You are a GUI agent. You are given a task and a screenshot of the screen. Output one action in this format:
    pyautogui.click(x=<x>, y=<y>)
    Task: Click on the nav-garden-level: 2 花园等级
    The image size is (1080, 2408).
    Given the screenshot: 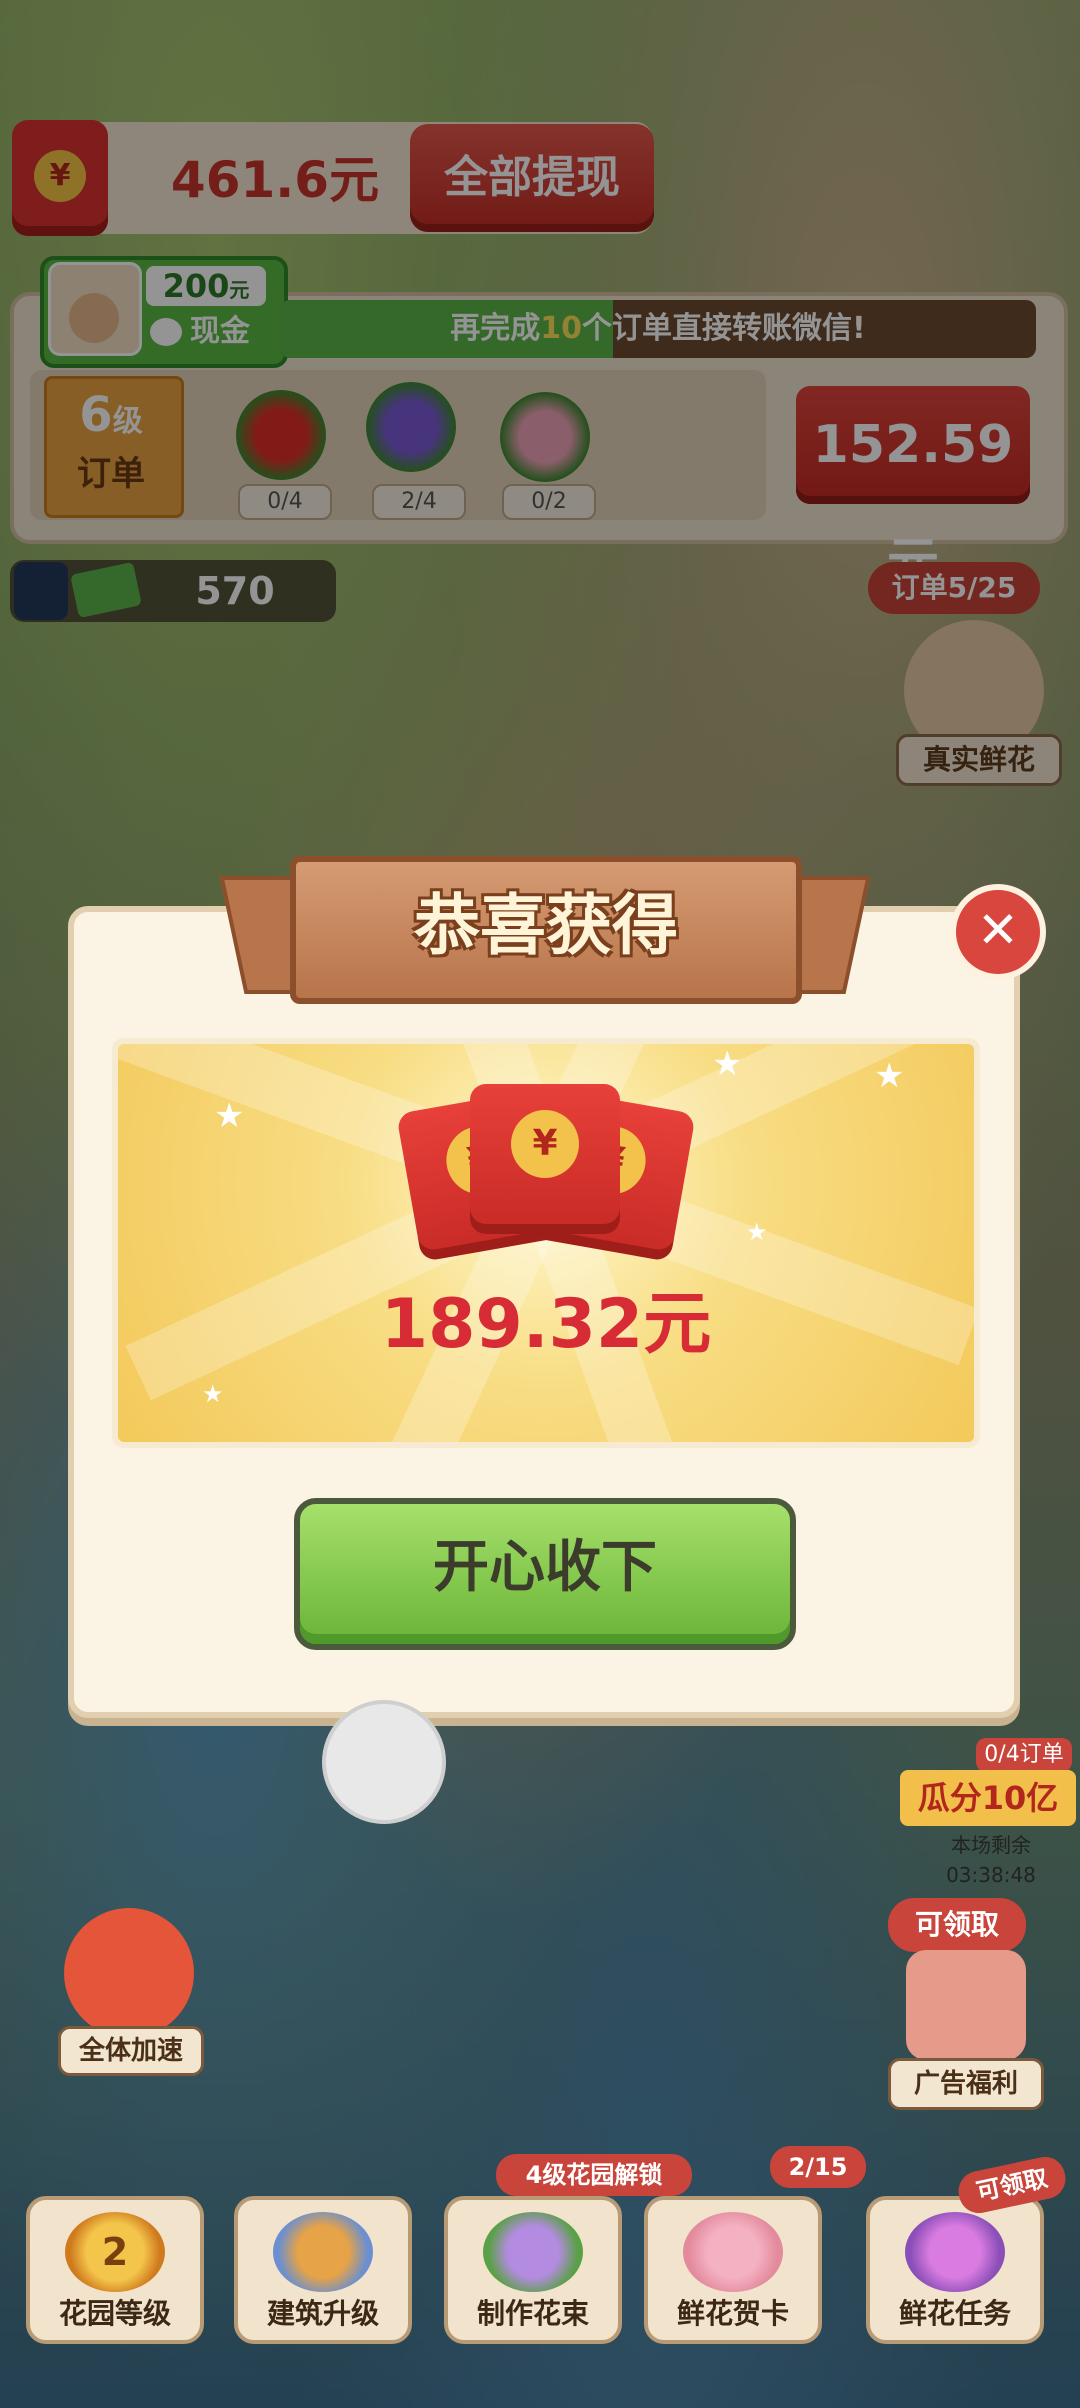 What is the action you would take?
    pyautogui.click(x=115, y=2270)
    